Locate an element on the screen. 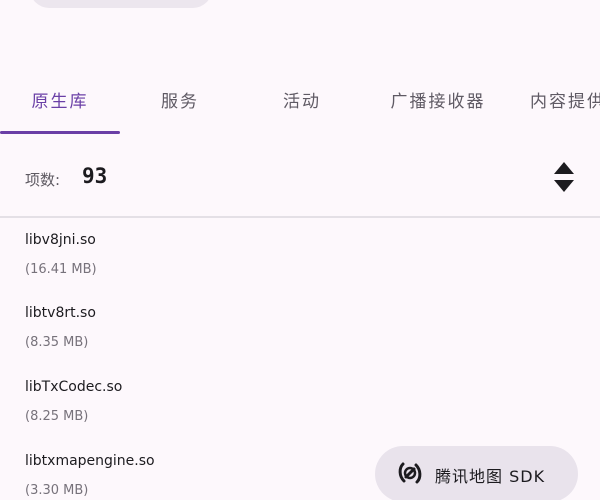  library-name: libtxmapengine.so is located at coordinates (90, 461).